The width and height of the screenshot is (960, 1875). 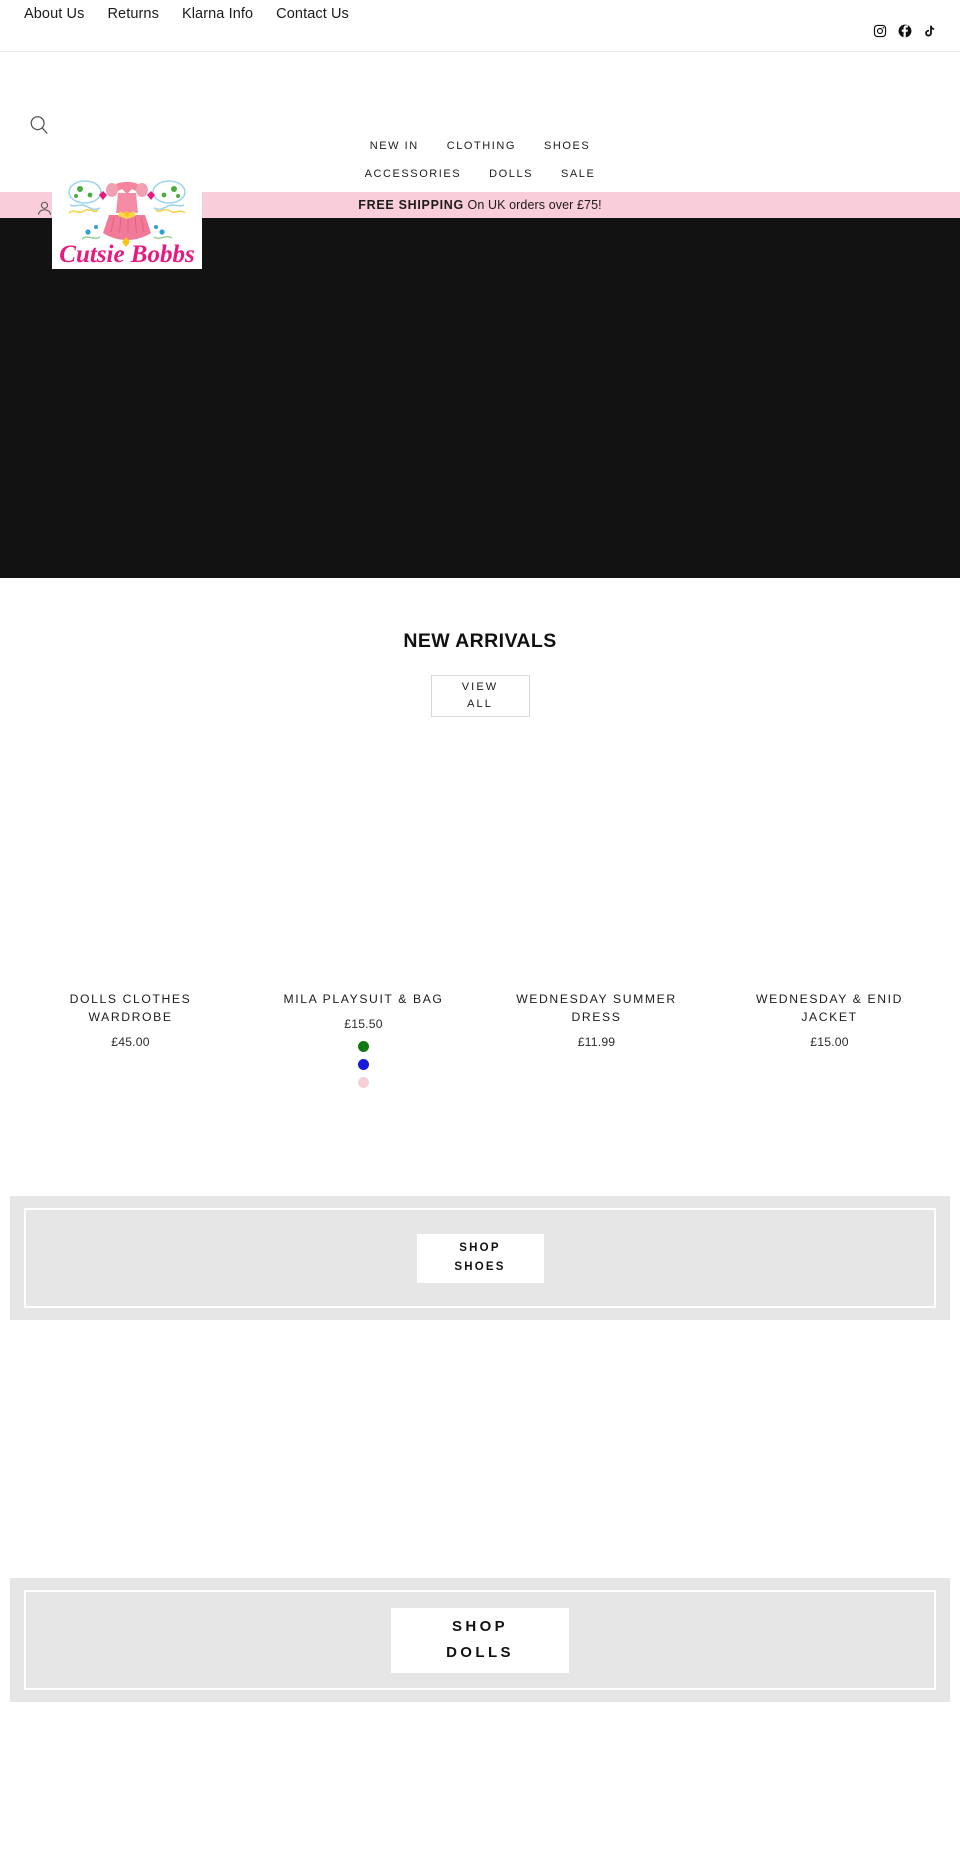 I want to click on product-title: WEDNESDAY & ENID JACKET, so click(x=829, y=1008).